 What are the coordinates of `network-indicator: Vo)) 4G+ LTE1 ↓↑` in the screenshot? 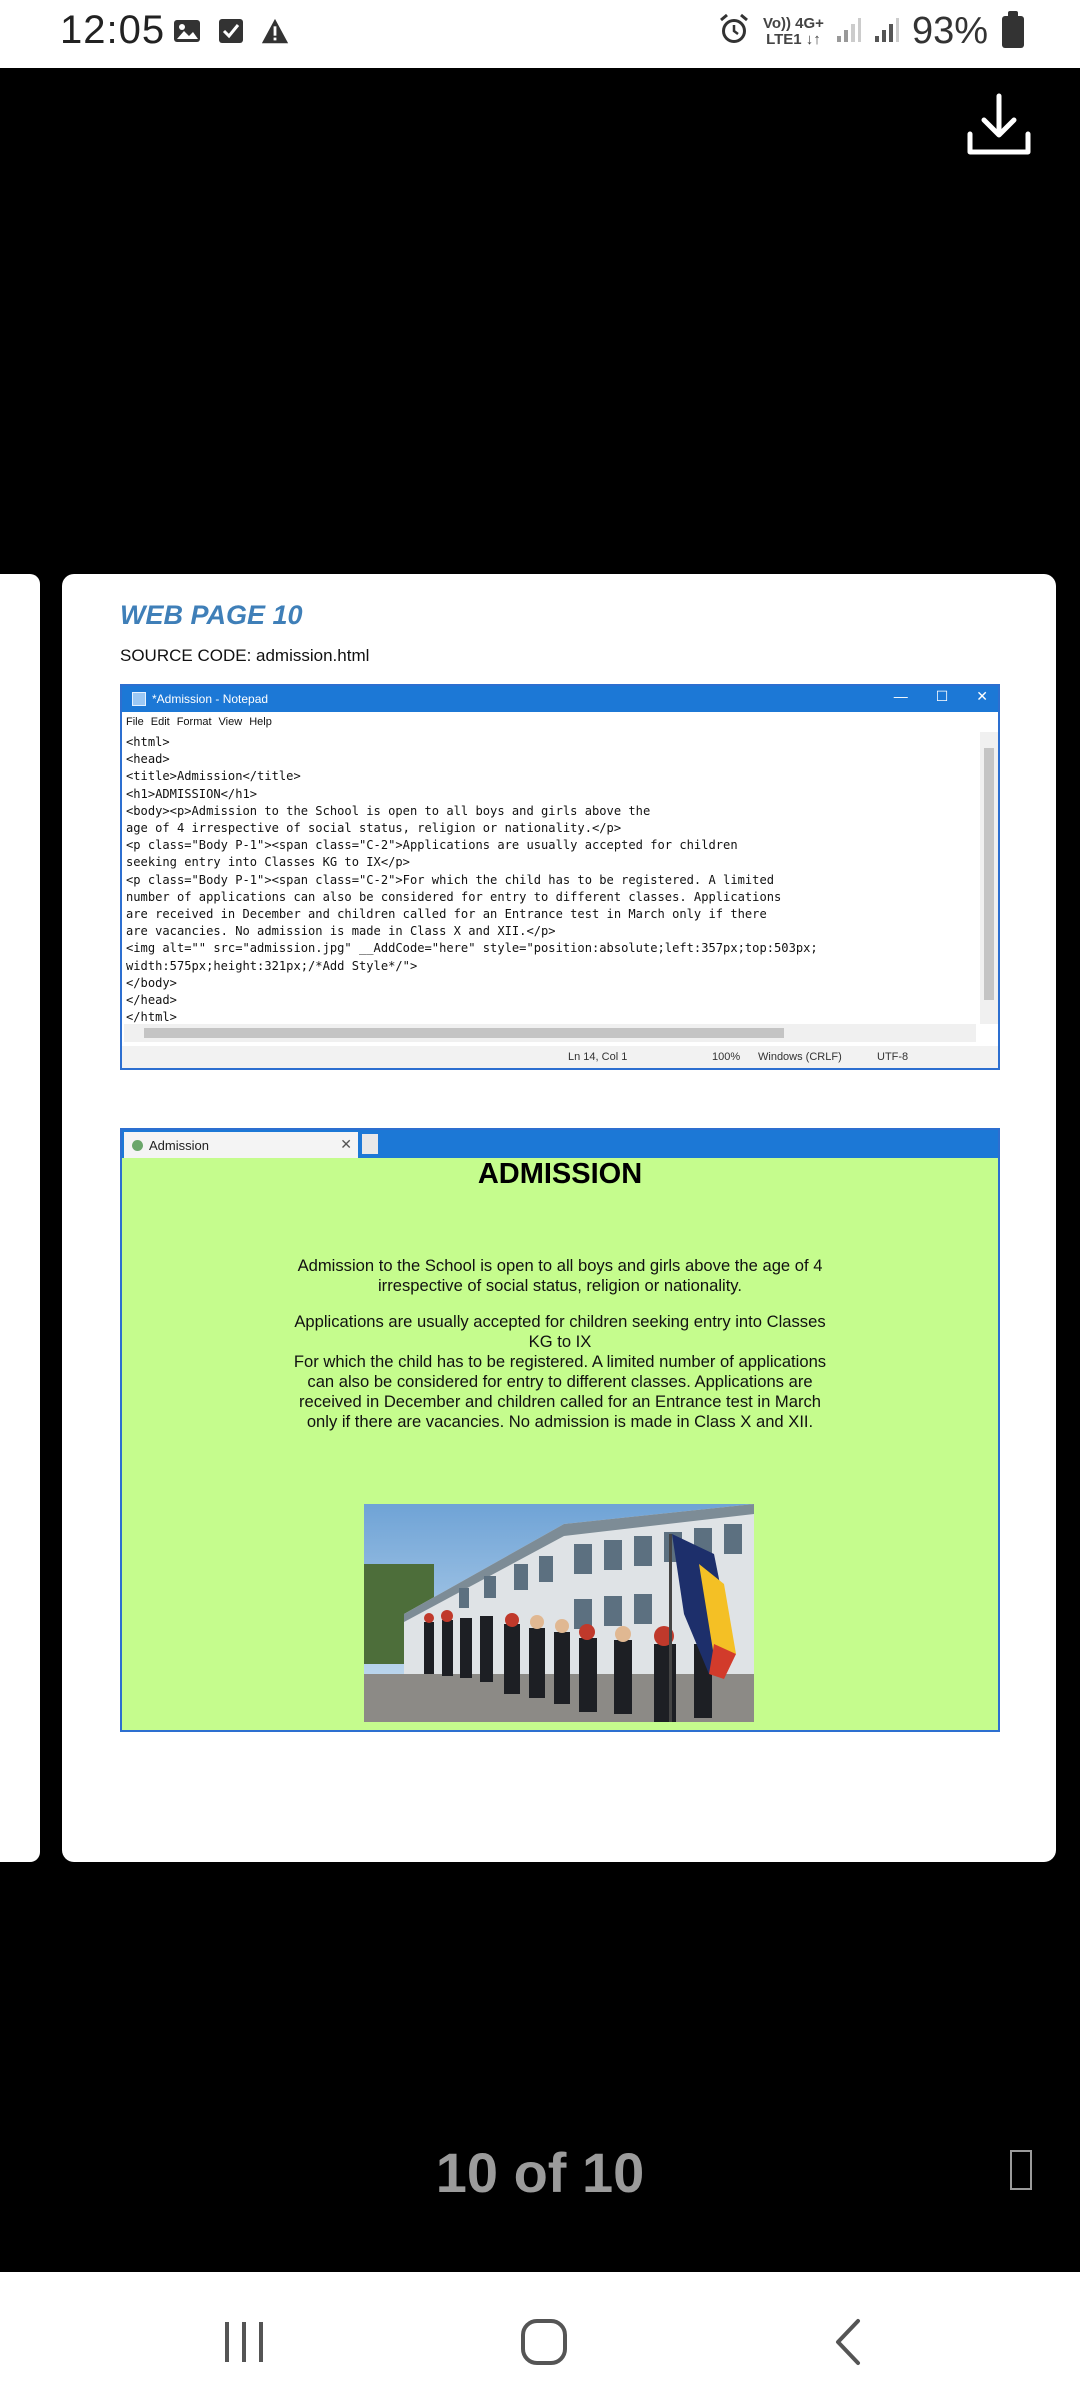 It's located at (793, 31).